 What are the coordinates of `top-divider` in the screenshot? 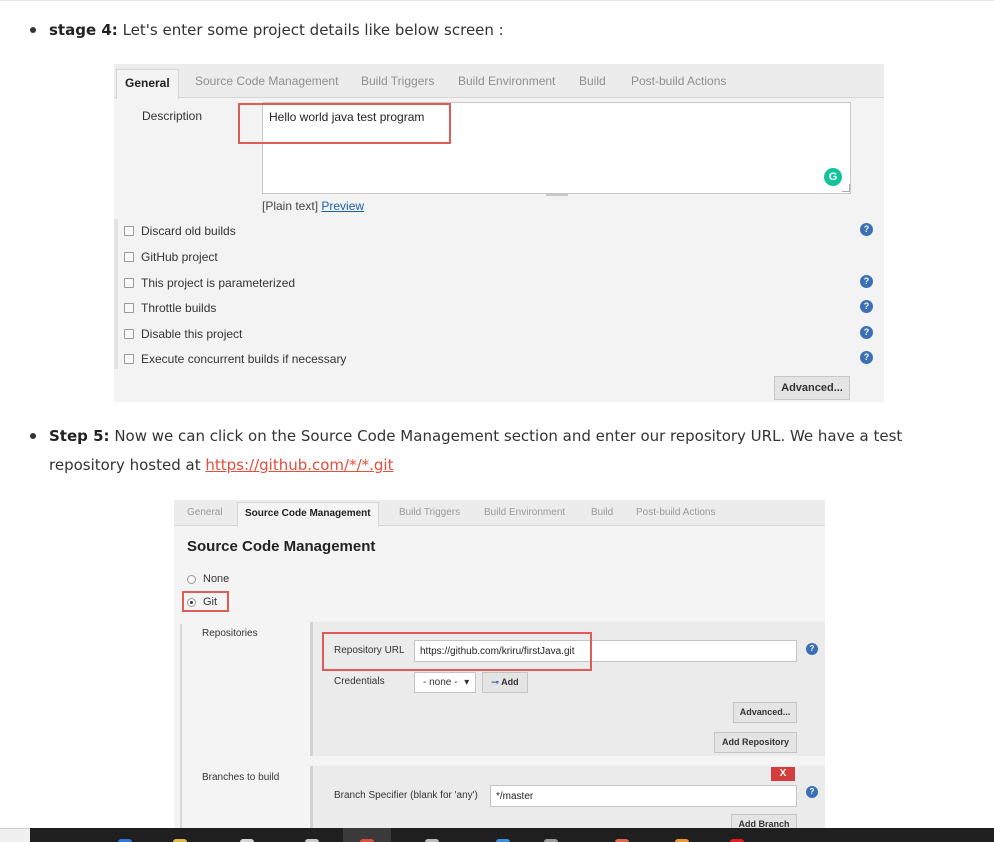 It's located at (497, 0).